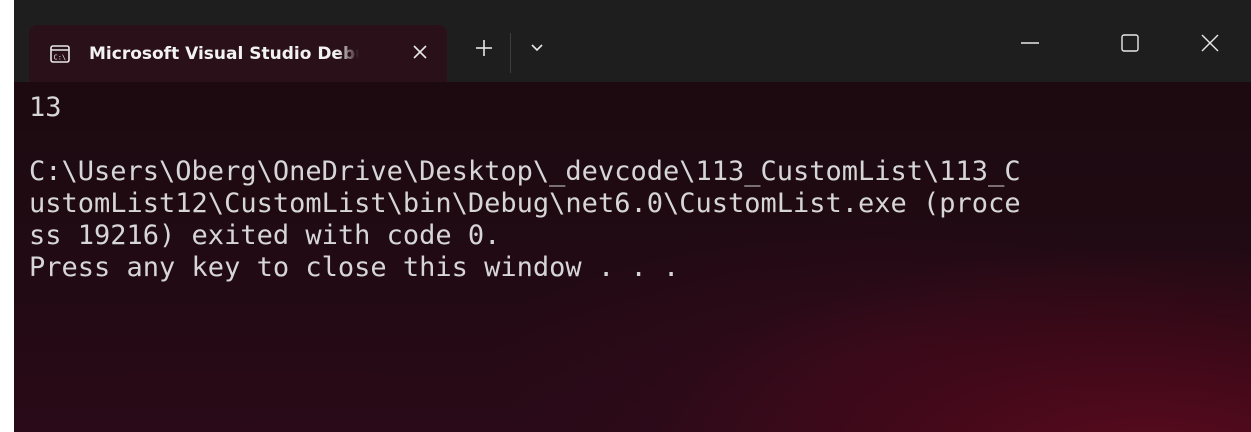 The height and width of the screenshot is (432, 1251). Describe the element at coordinates (354, 267) in the screenshot. I see `console-line: Press any key to close this window . . .` at that location.